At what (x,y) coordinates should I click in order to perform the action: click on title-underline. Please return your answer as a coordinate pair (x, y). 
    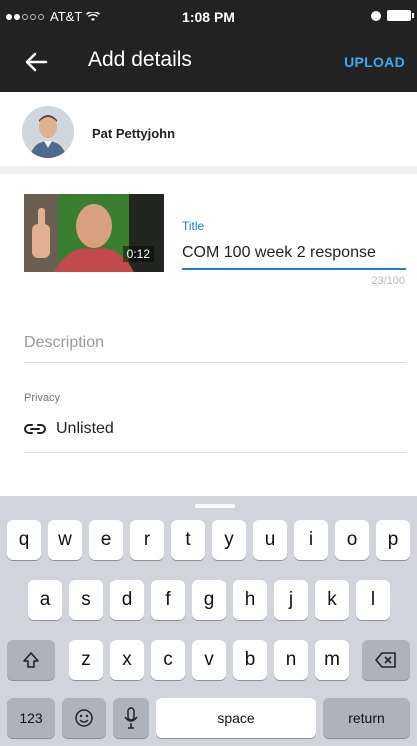
    Looking at the image, I should click on (294, 269).